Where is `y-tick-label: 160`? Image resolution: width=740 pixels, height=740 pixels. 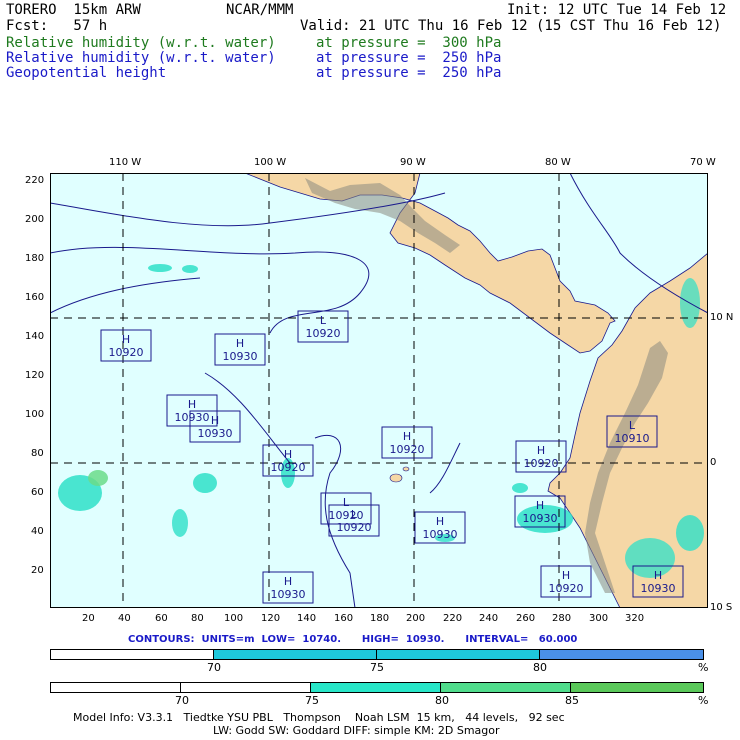 y-tick-label: 160 is located at coordinates (35, 297).